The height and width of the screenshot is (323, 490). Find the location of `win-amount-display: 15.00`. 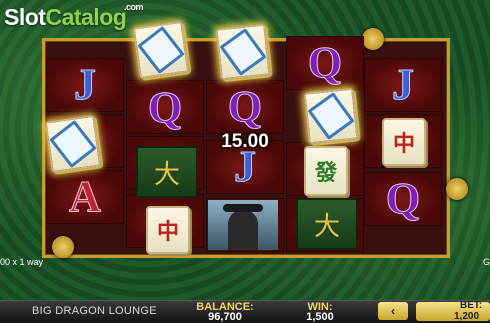

win-amount-display: 15.00 is located at coordinates (245, 141).